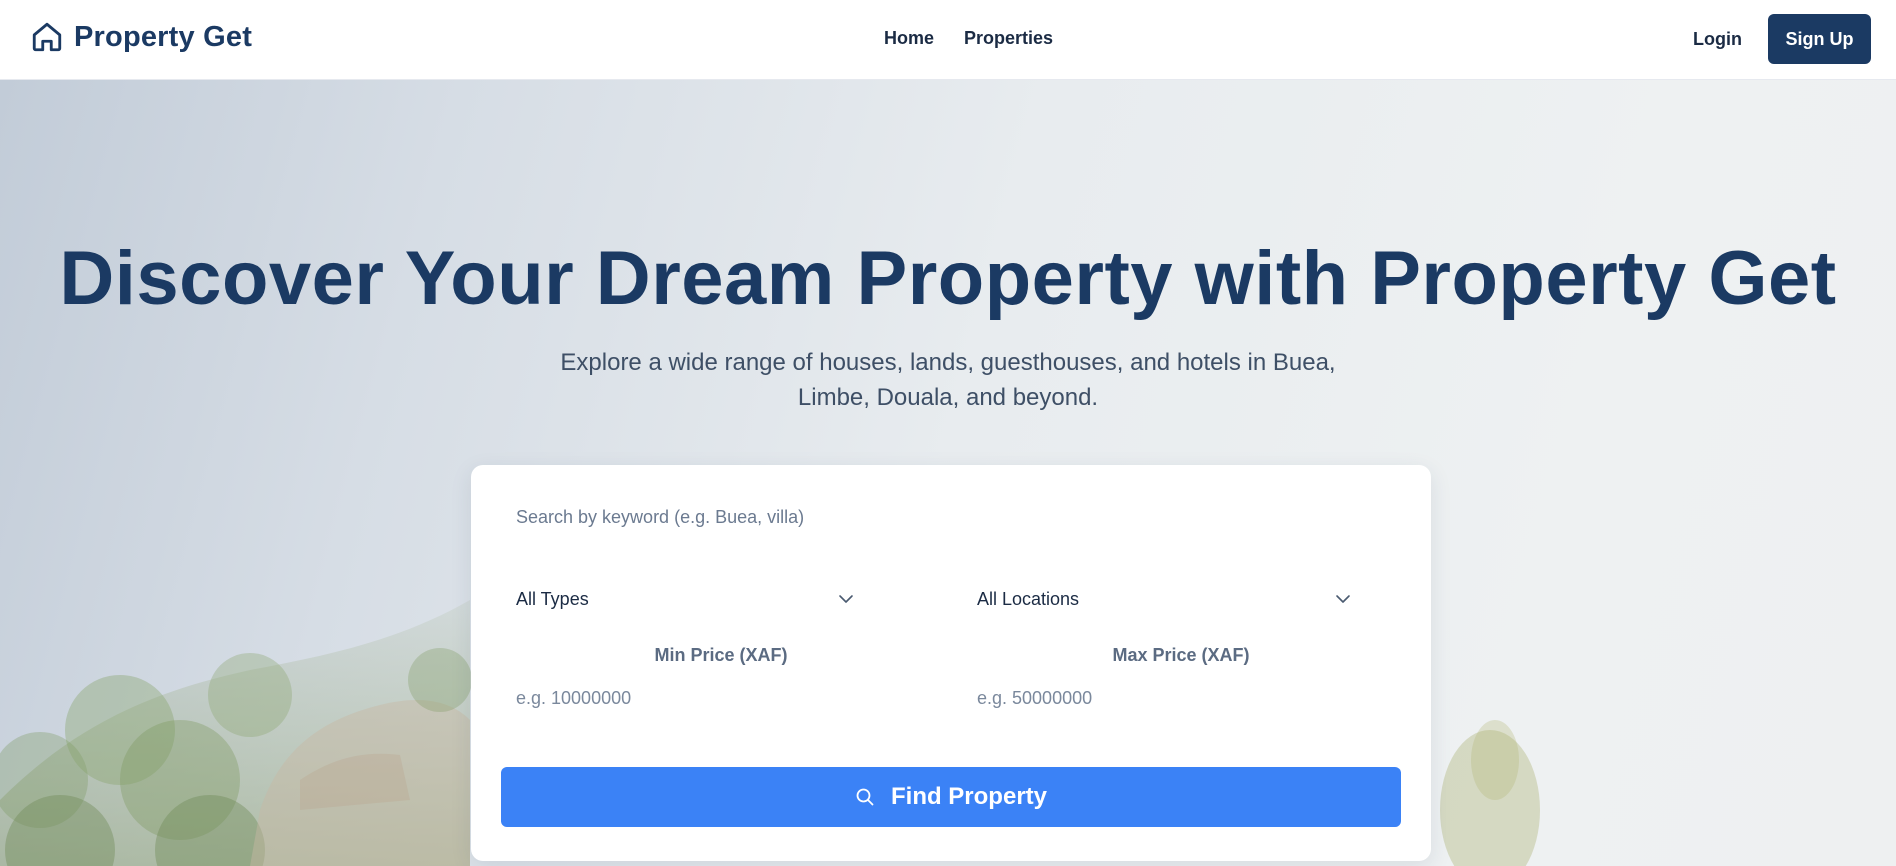 The image size is (1896, 866). Describe the element at coordinates (721, 655) in the screenshot. I see `min-price-label: Min Price (XAF)` at that location.